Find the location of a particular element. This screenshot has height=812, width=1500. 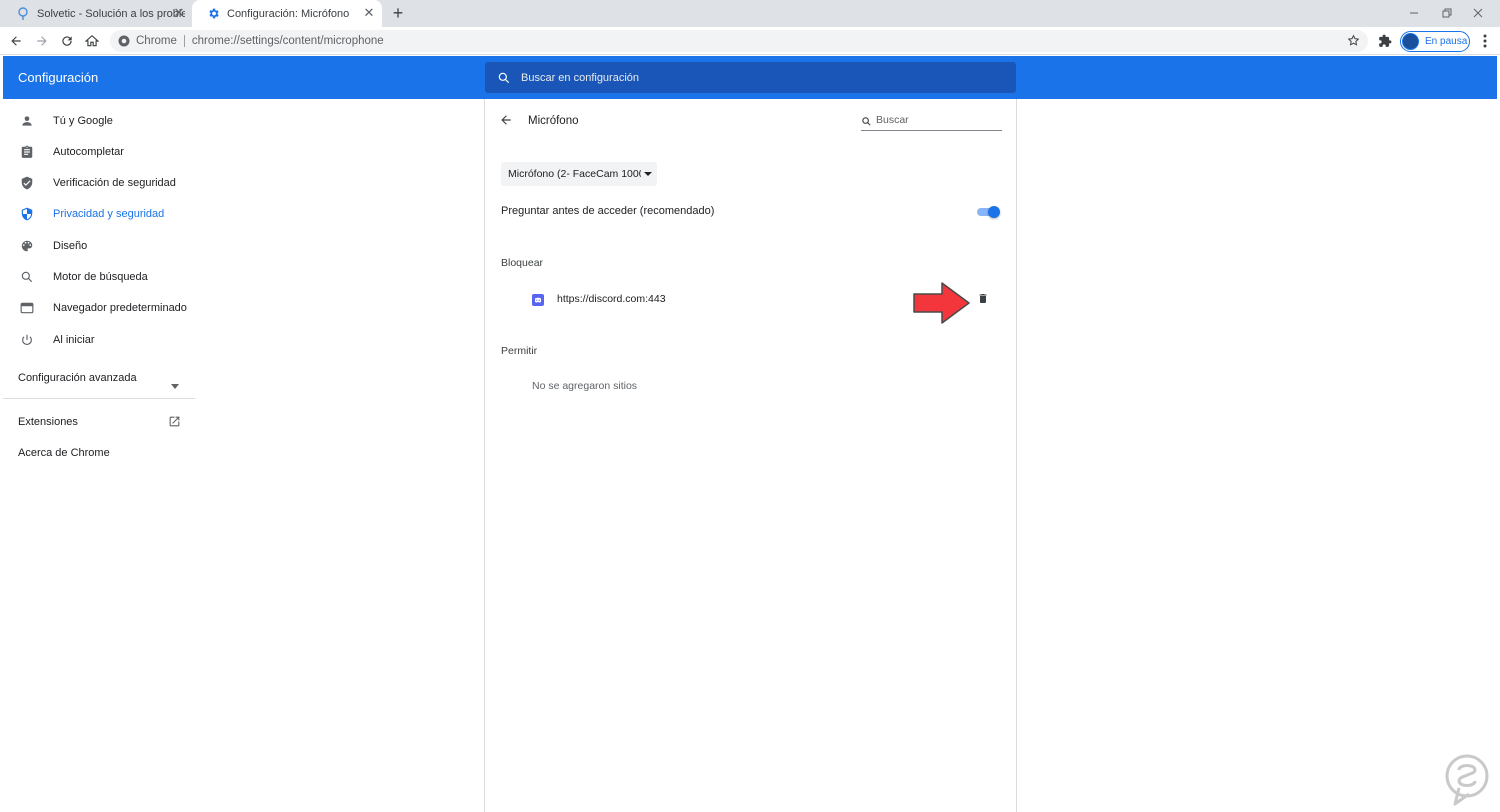

subpage-search is located at coordinates (931, 120).